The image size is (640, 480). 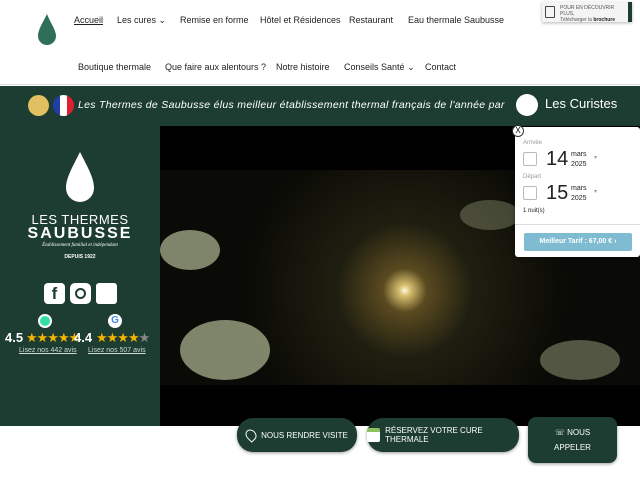 I want to click on nav-alentours: Que faire aux alentours ?, so click(x=215, y=67).